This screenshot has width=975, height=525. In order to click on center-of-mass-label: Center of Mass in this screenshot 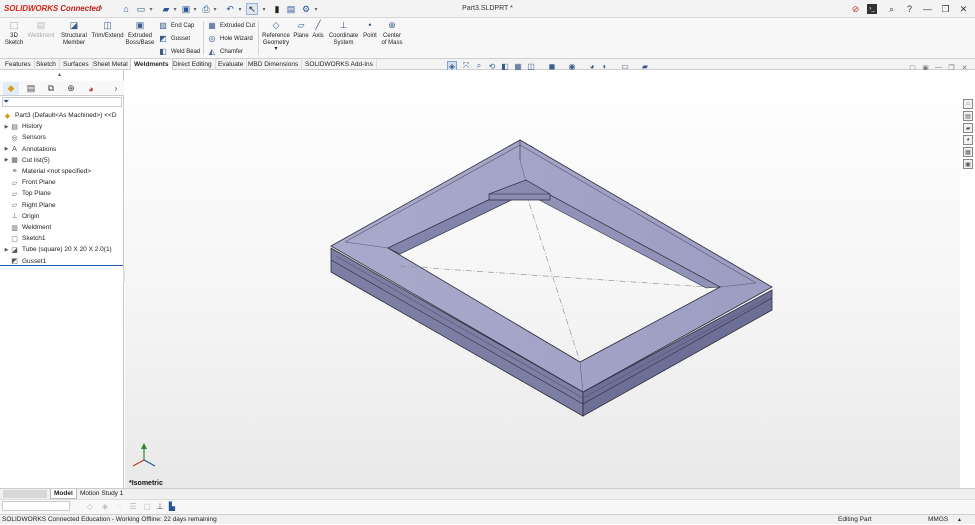, I will do `click(392, 39)`.